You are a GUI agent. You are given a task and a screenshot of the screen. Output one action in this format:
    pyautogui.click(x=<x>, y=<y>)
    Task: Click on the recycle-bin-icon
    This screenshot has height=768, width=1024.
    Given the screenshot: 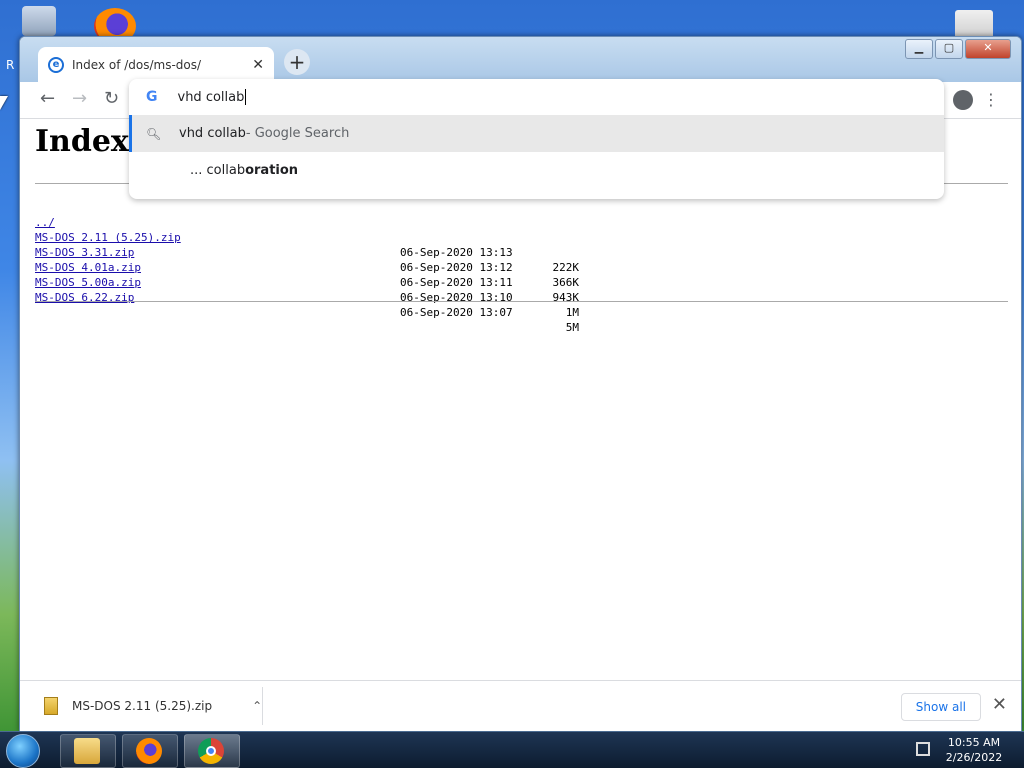 What is the action you would take?
    pyautogui.click(x=39, y=21)
    